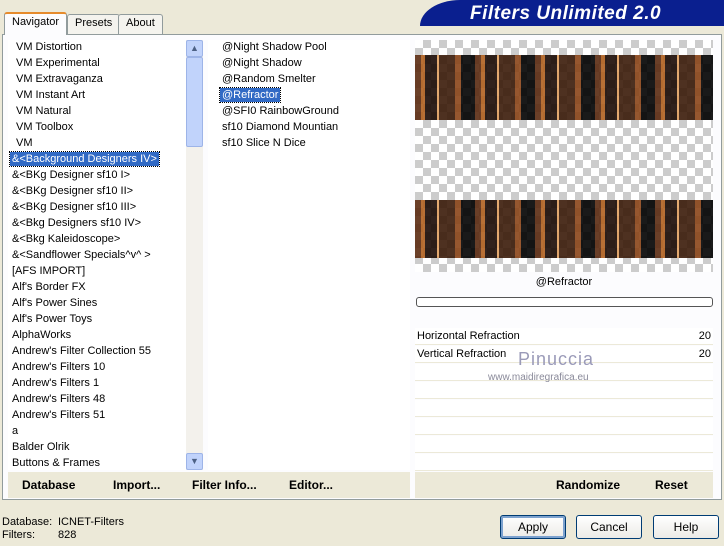 This screenshot has height=546, width=724. Describe the element at coordinates (50, 95) in the screenshot. I see `category-item: VM Instant Art` at that location.